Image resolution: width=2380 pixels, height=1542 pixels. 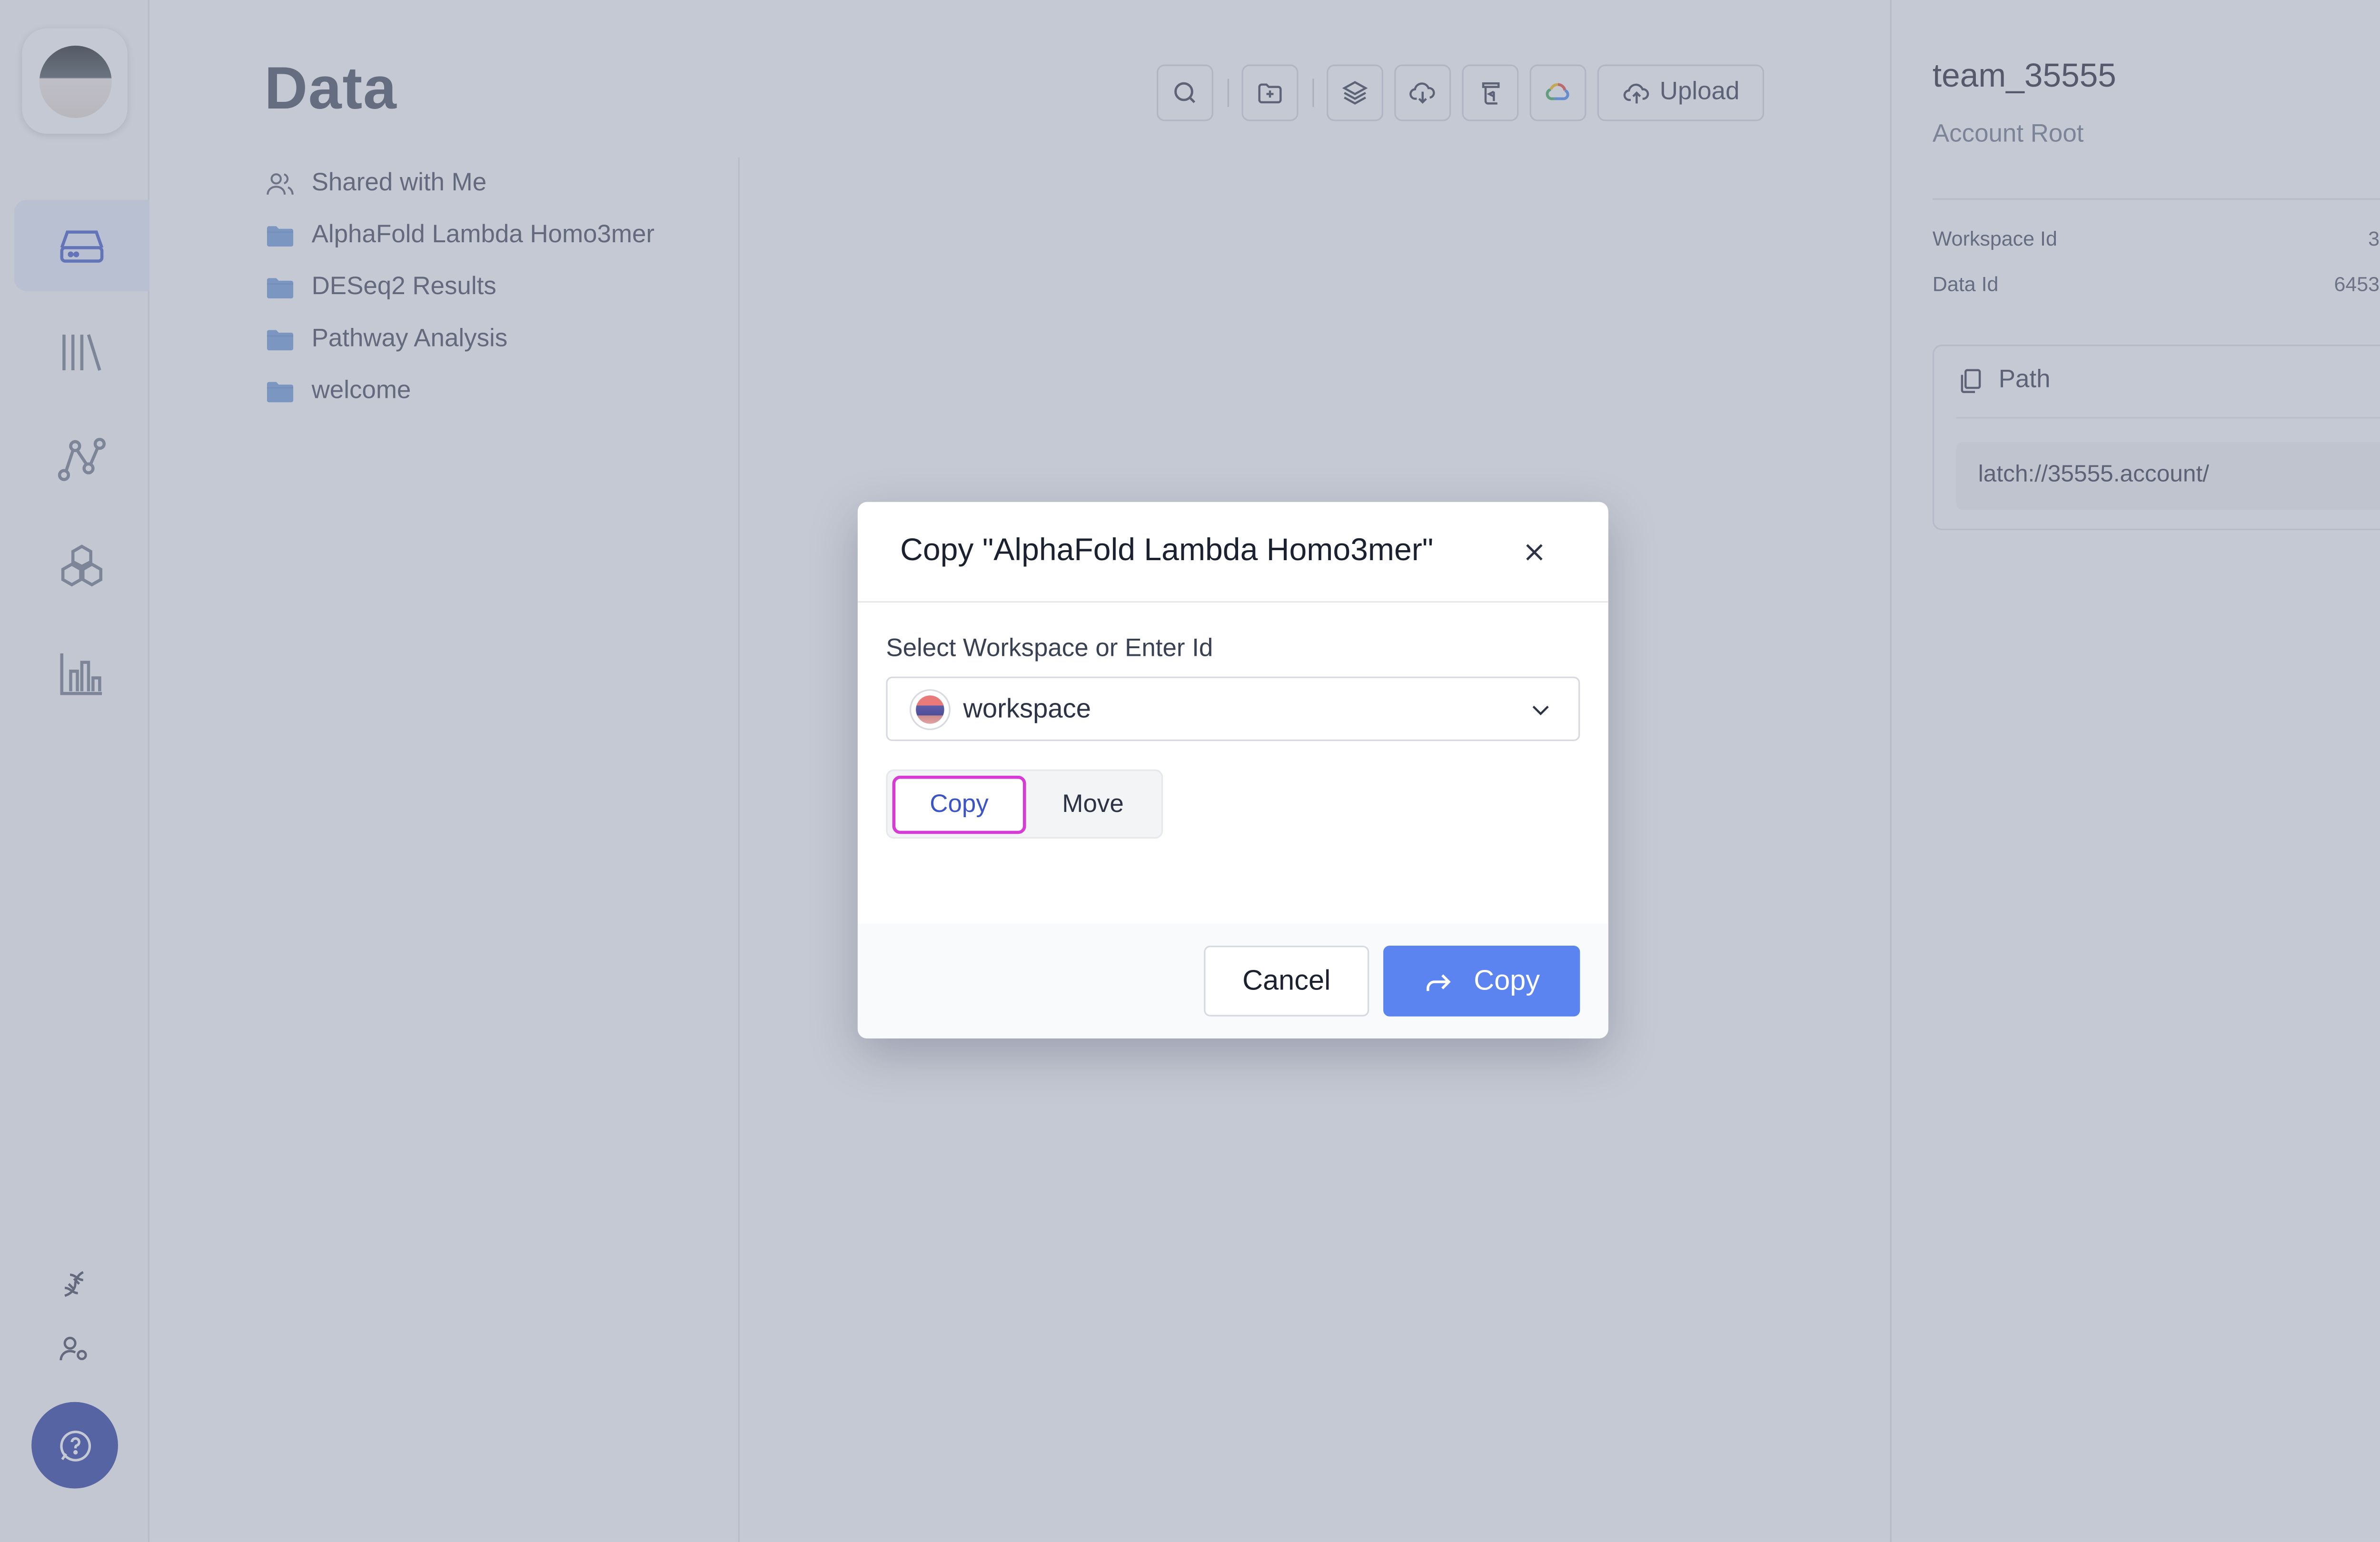 I want to click on close-icon, so click(x=1534, y=552).